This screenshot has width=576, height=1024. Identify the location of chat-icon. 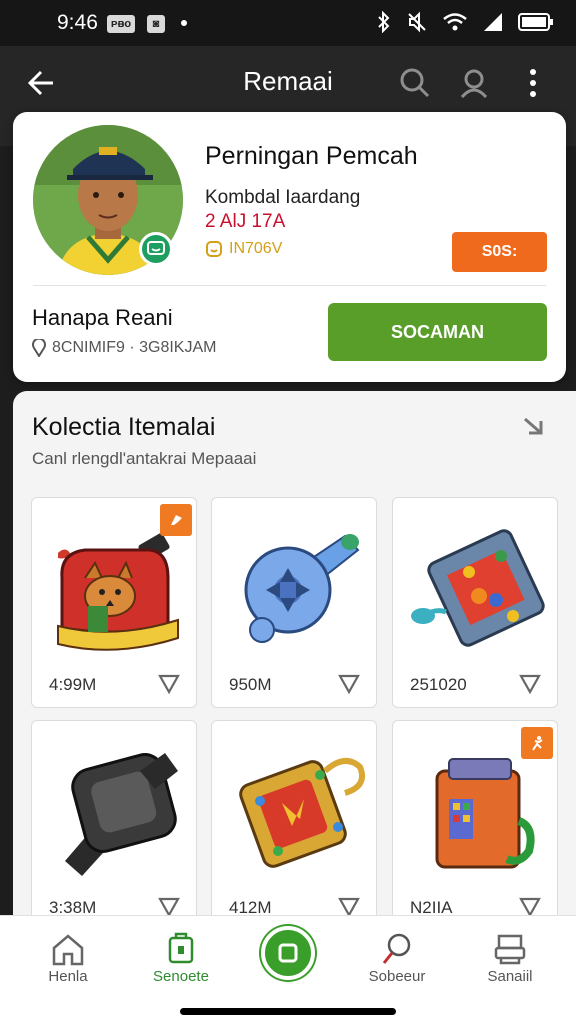
(156, 248).